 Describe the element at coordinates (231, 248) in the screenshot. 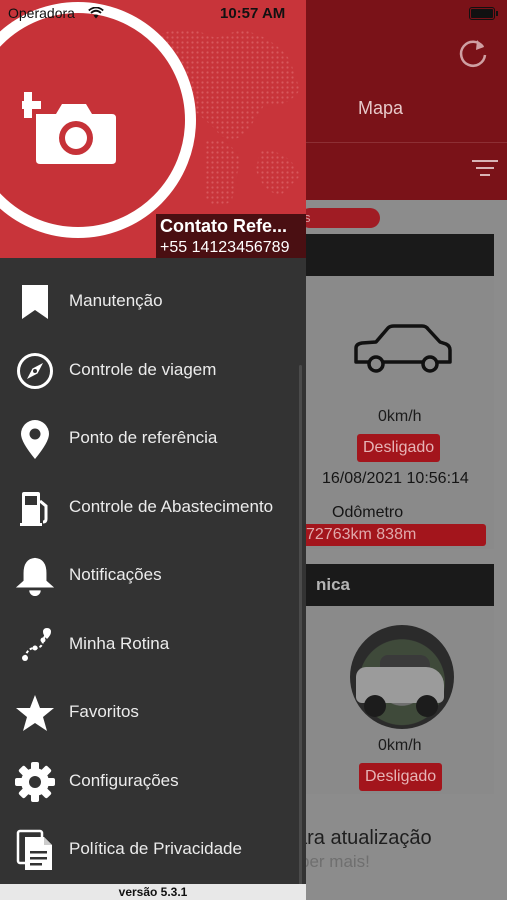

I see `contact-phone: +55 14123456789` at that location.